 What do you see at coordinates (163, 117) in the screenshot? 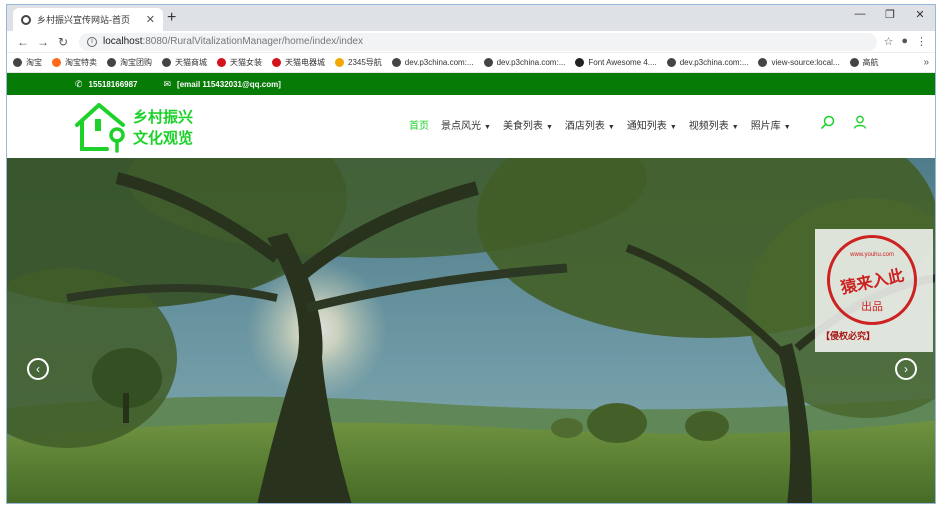
I see `logo-line-1: 乡村振兴` at bounding box center [163, 117].